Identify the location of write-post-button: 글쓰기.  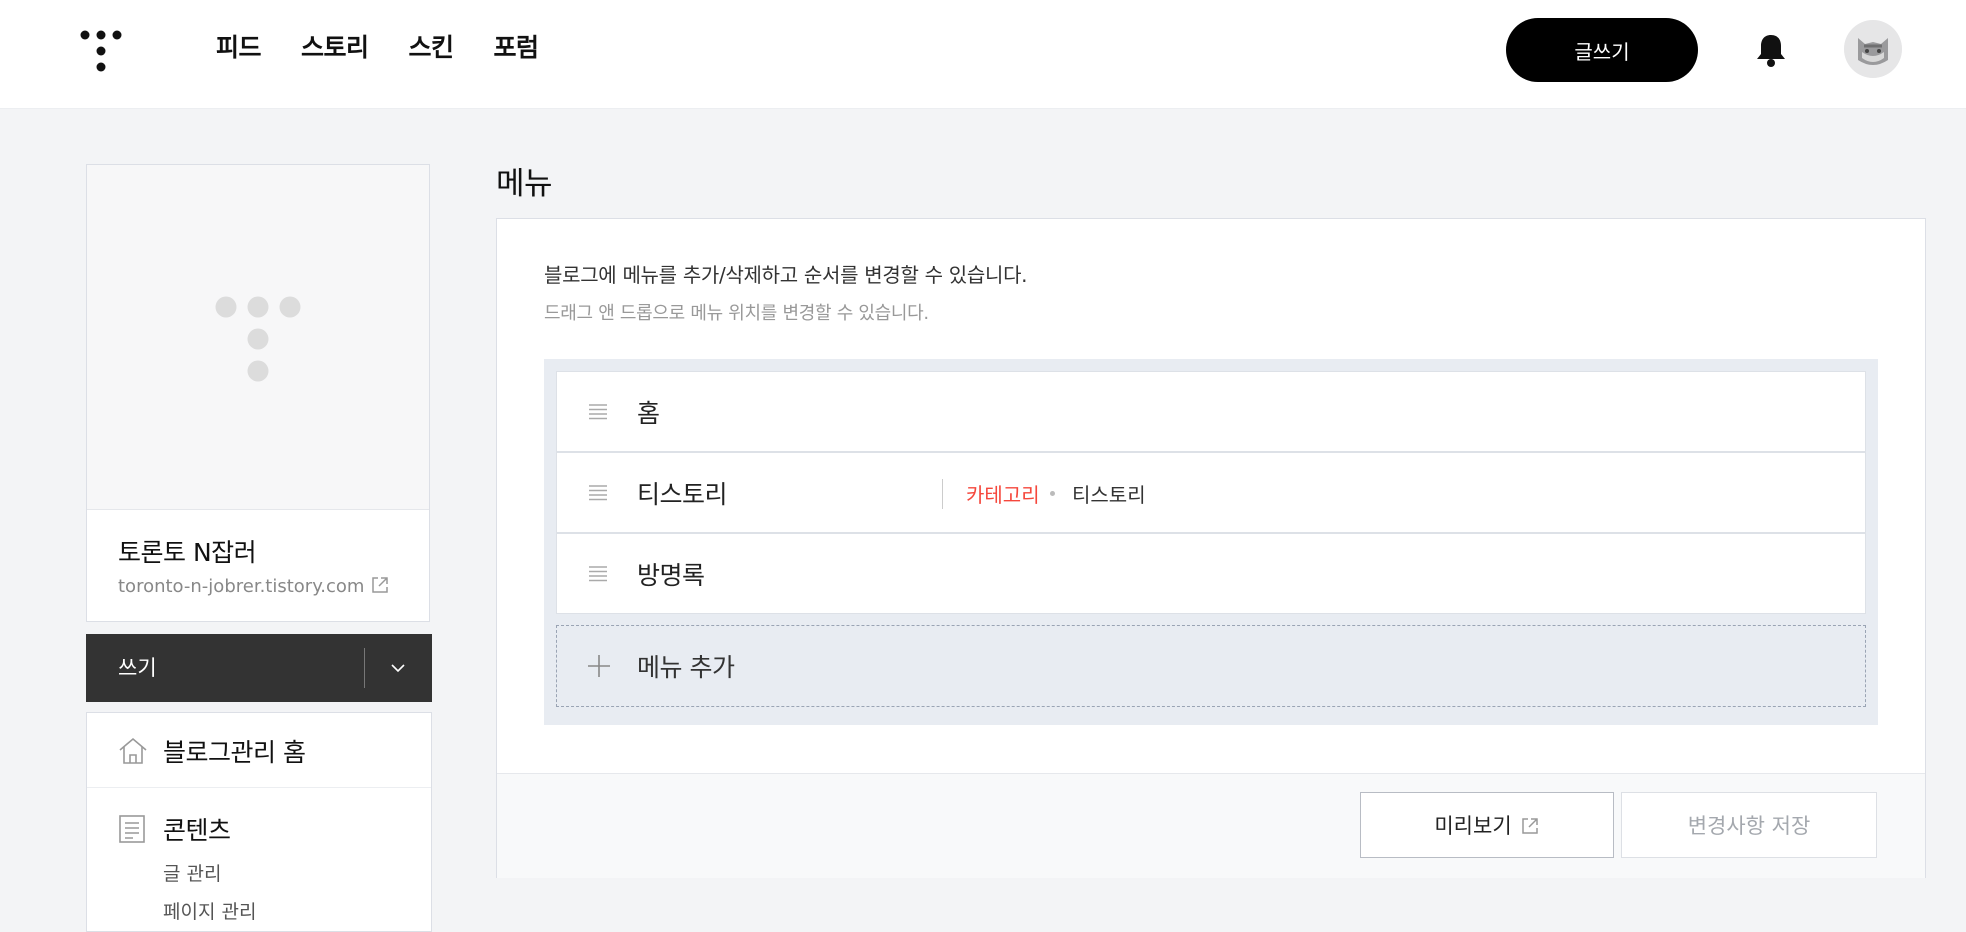
(1602, 50).